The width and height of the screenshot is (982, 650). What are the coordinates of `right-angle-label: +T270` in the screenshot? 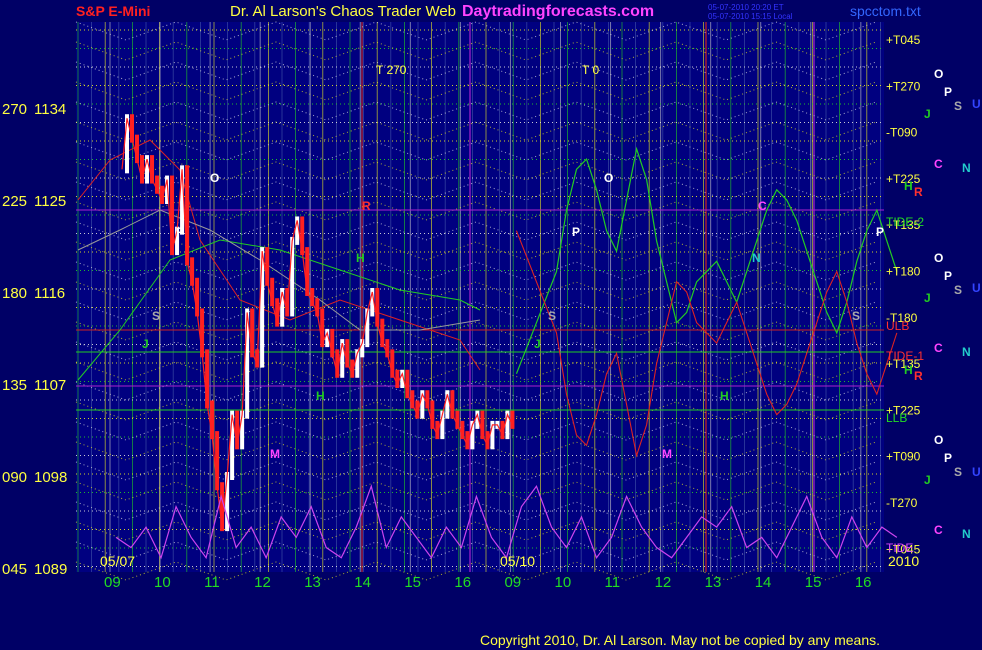 It's located at (903, 86).